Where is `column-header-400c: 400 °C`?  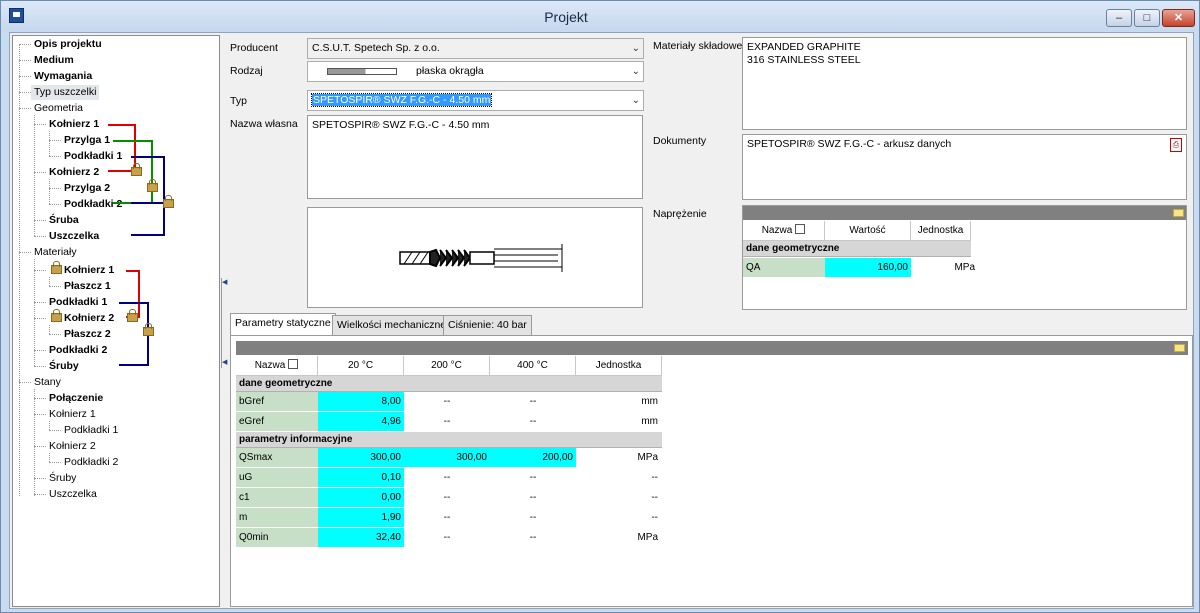 column-header-400c: 400 °C is located at coordinates (533, 366).